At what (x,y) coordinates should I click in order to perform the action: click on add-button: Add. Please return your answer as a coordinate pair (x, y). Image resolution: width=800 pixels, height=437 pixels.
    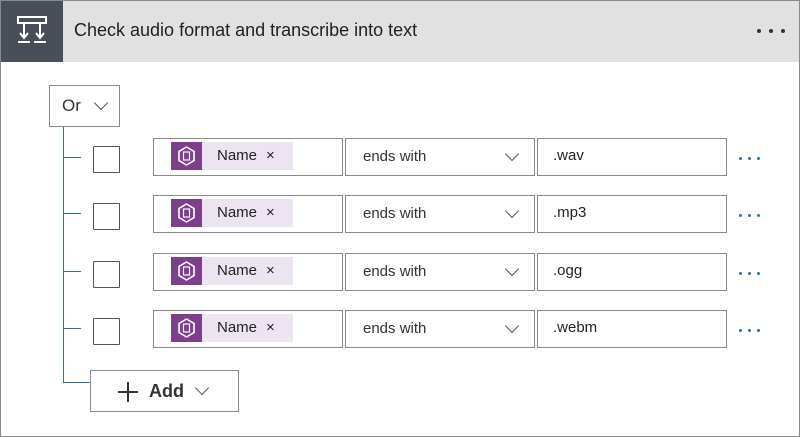
    Looking at the image, I should click on (164, 391).